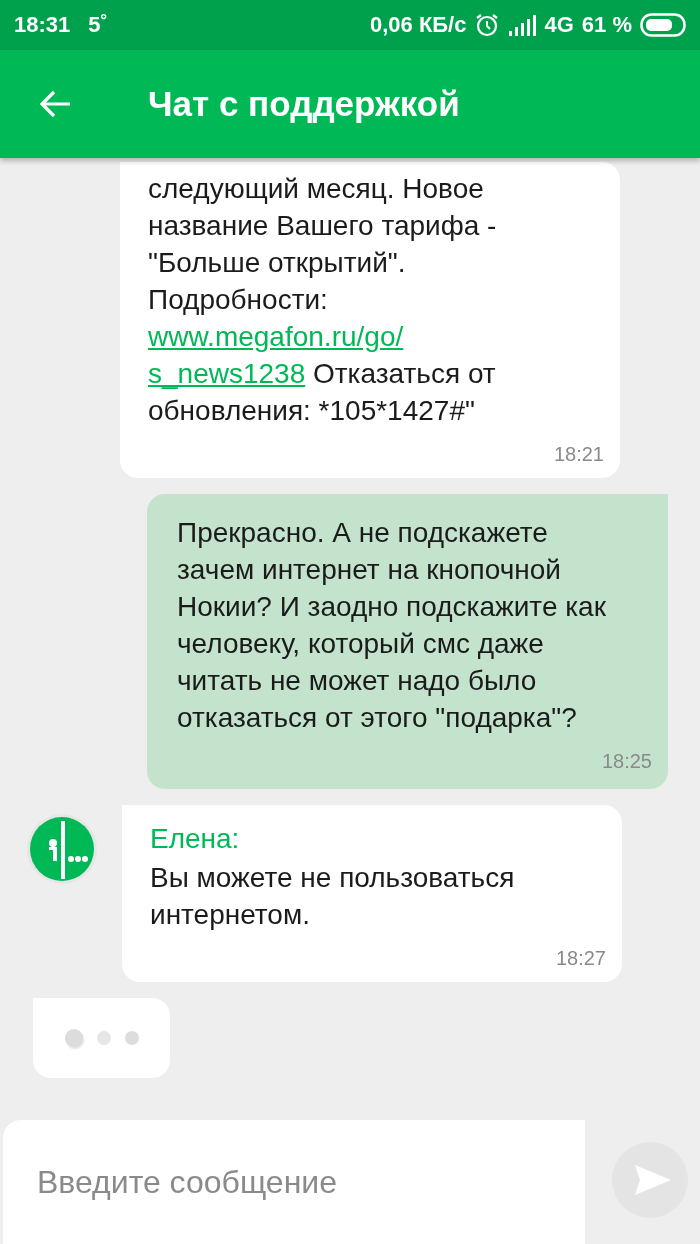  Describe the element at coordinates (580, 958) in the screenshot. I see `message-time: 18:27` at that location.